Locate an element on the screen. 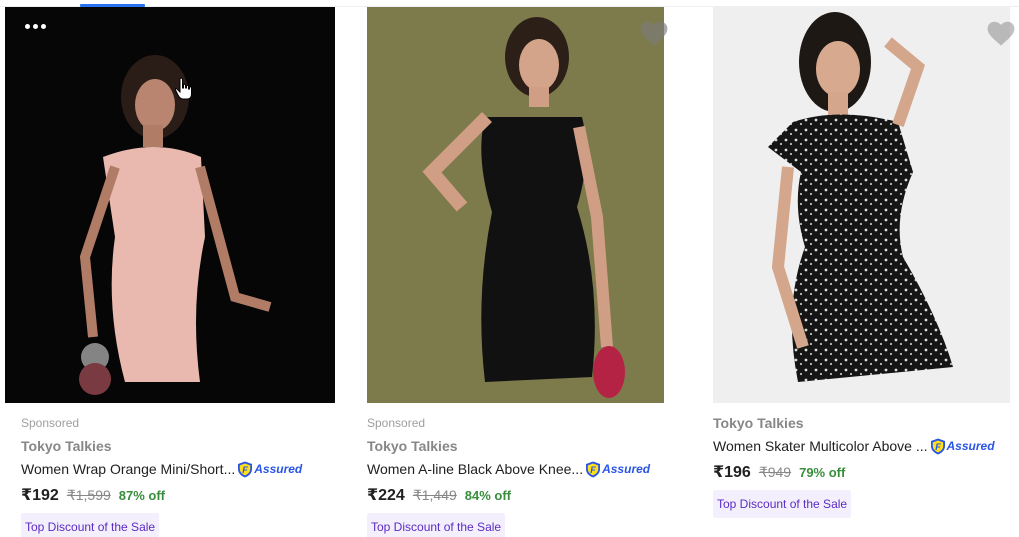 The image size is (1019, 537). original-price: ₹1,449 is located at coordinates (434, 495).